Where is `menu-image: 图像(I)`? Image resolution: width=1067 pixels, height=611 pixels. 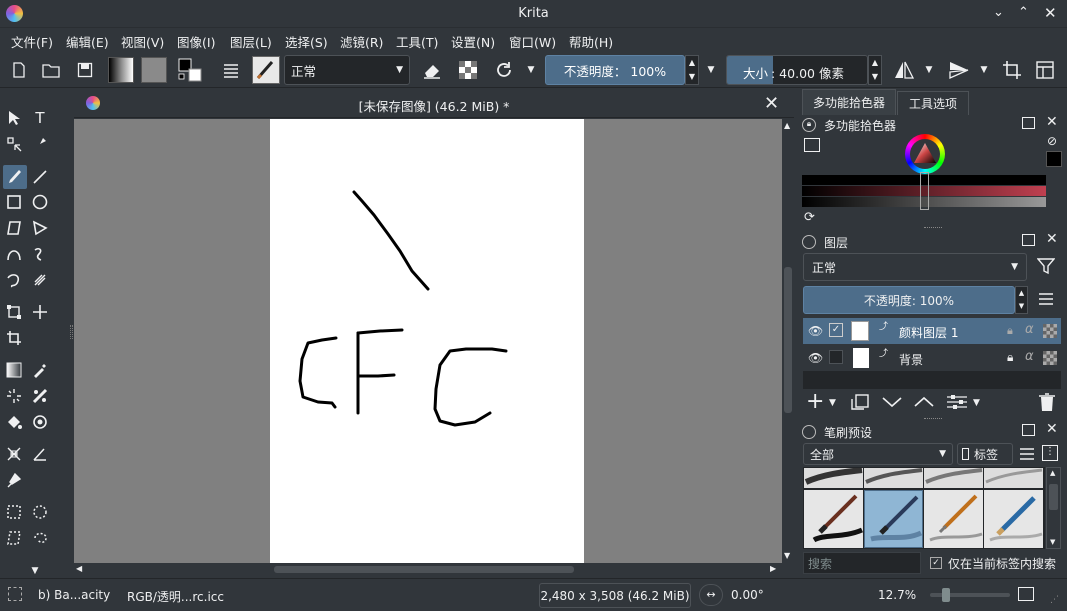
menu-image: 图像(I) is located at coordinates (196, 41).